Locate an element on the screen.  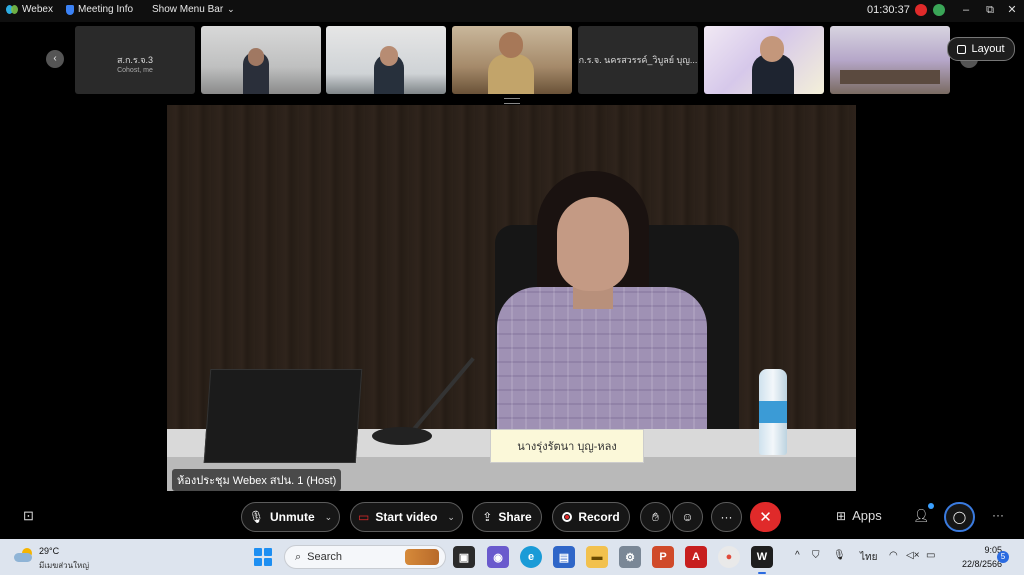
participants-notification-dot is located at coordinates (931, 506).